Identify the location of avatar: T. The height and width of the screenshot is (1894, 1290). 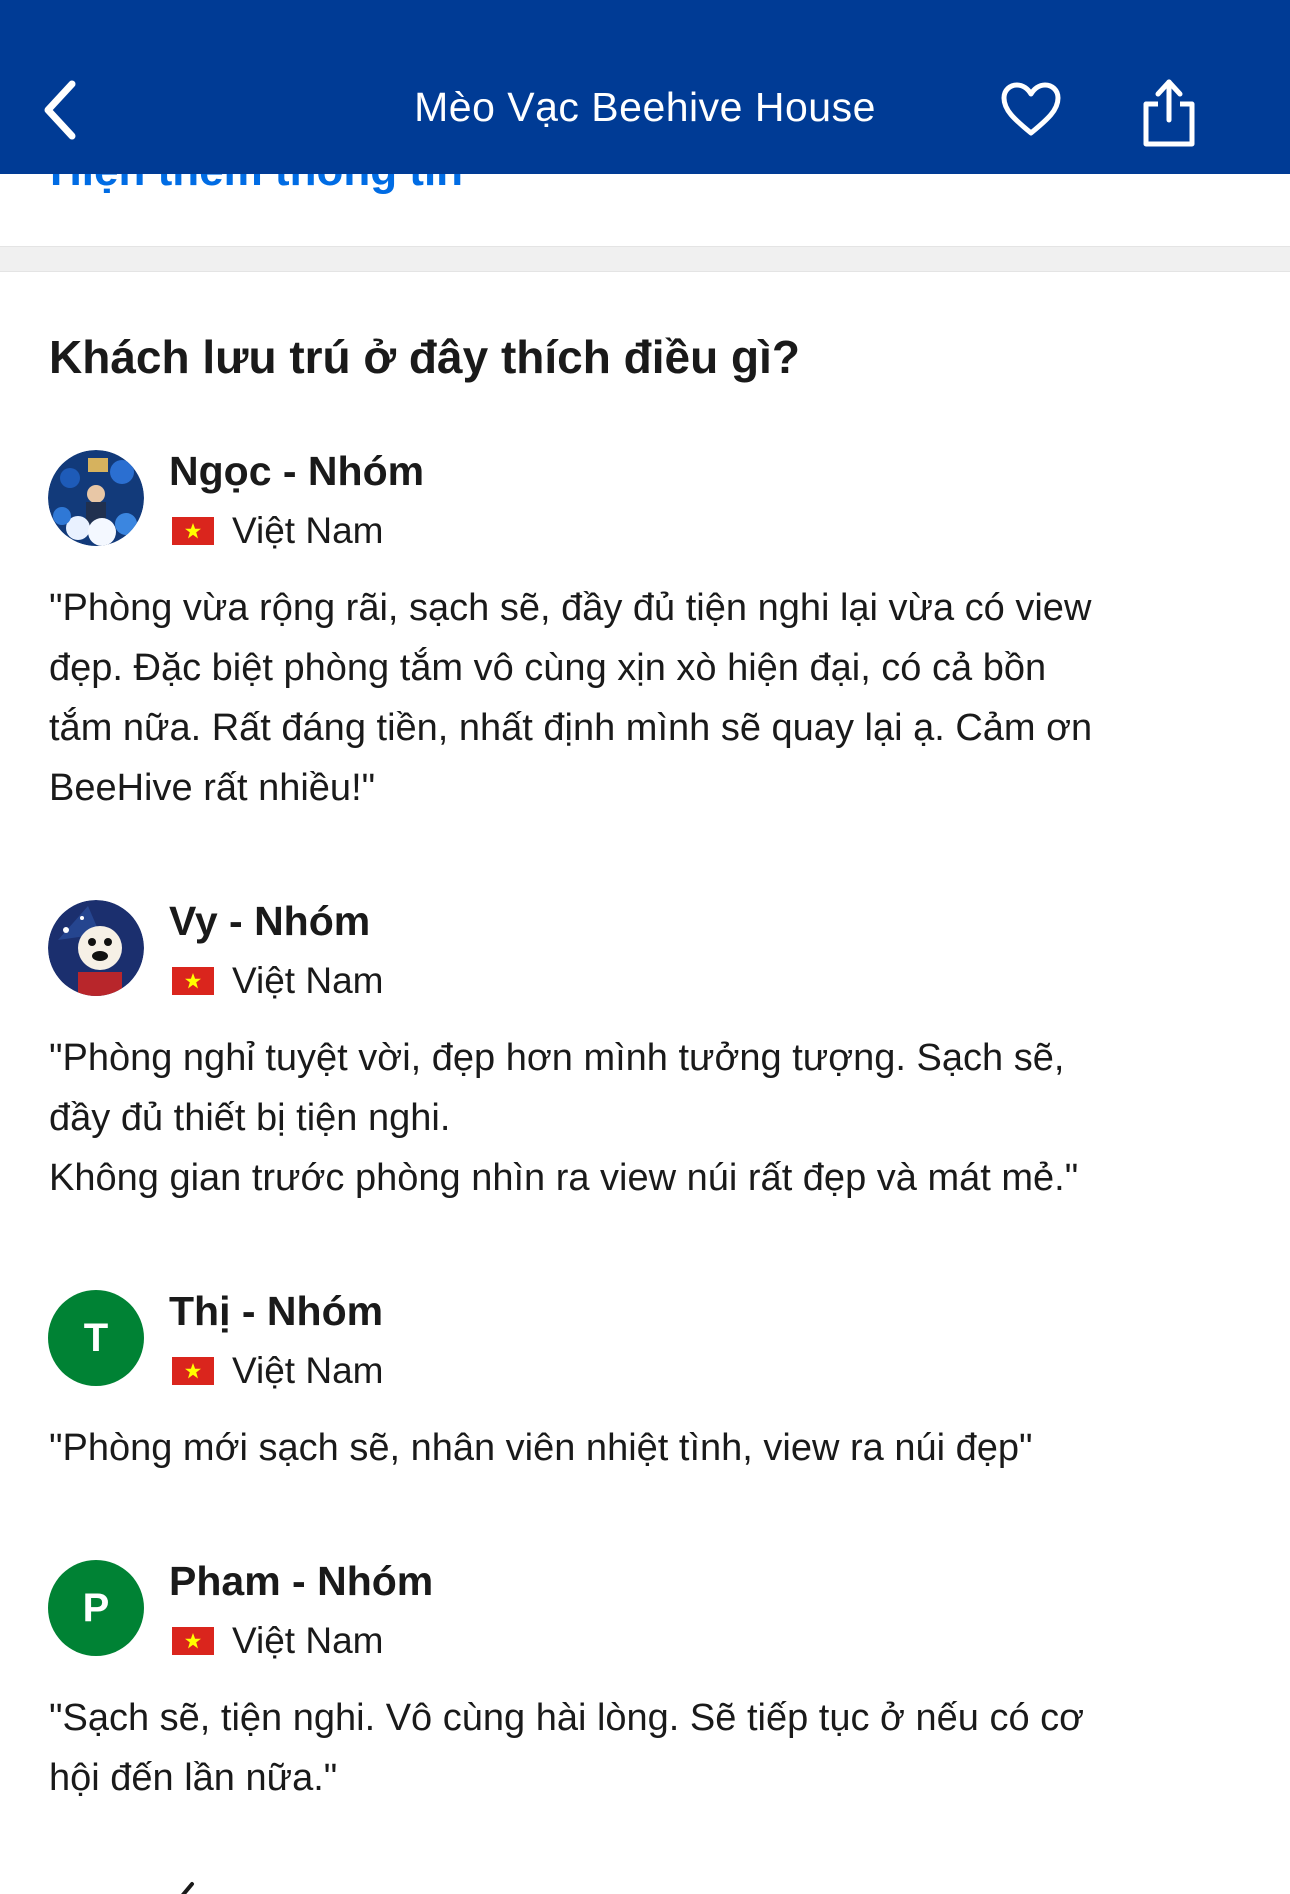
(96, 1338).